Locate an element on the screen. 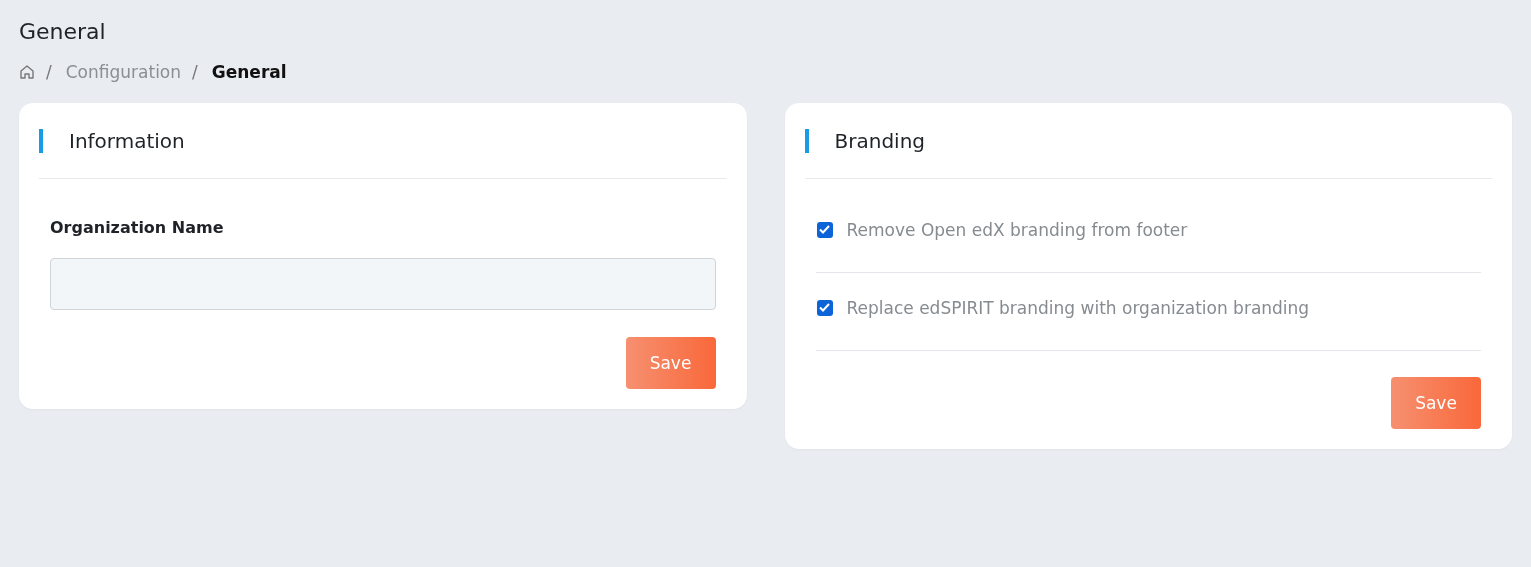  breadcrumb-link: Configuration is located at coordinates (123, 72).